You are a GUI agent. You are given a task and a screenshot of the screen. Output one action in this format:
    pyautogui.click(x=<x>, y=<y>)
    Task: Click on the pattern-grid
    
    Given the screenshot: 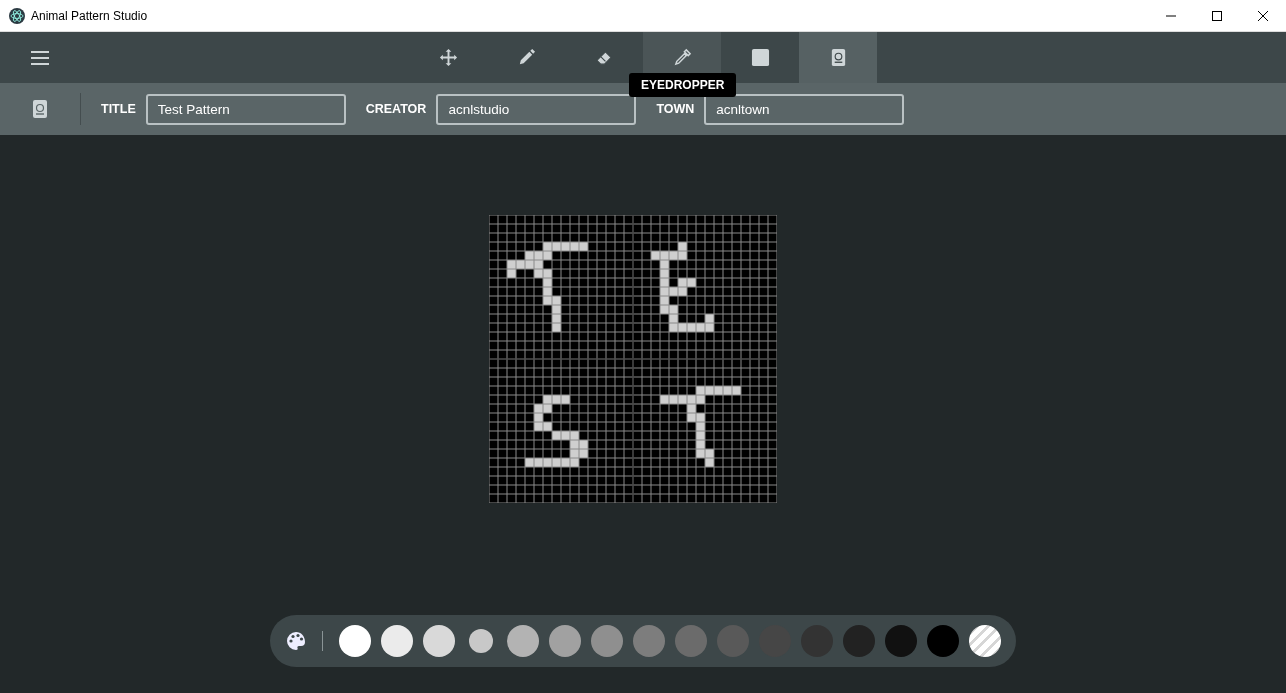 What is the action you would take?
    pyautogui.click(x=633, y=359)
    